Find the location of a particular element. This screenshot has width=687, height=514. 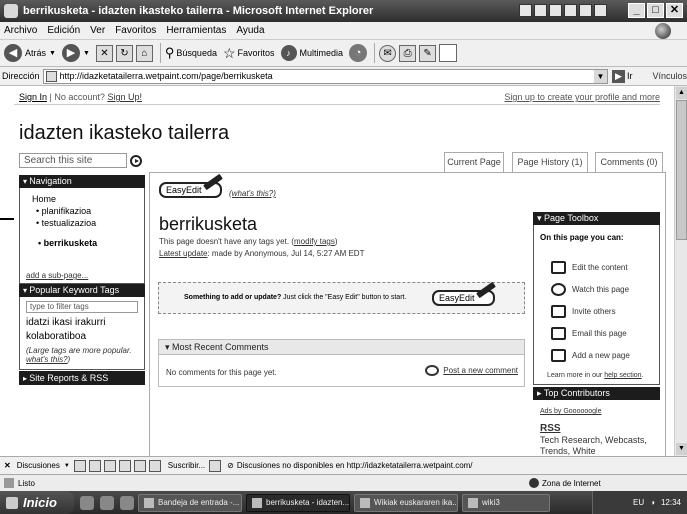

minimize-button: _ is located at coordinates (636, 10).